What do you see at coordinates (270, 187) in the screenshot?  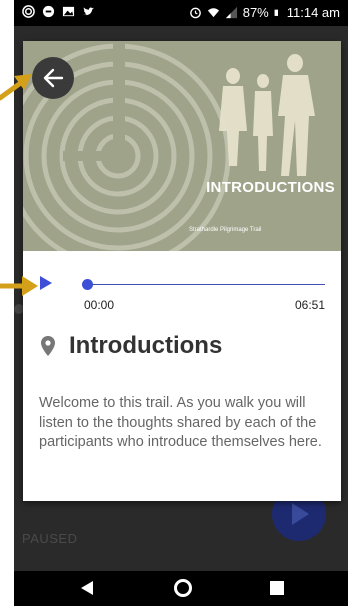 I see `hero-title: INTRODUCTIONS` at bounding box center [270, 187].